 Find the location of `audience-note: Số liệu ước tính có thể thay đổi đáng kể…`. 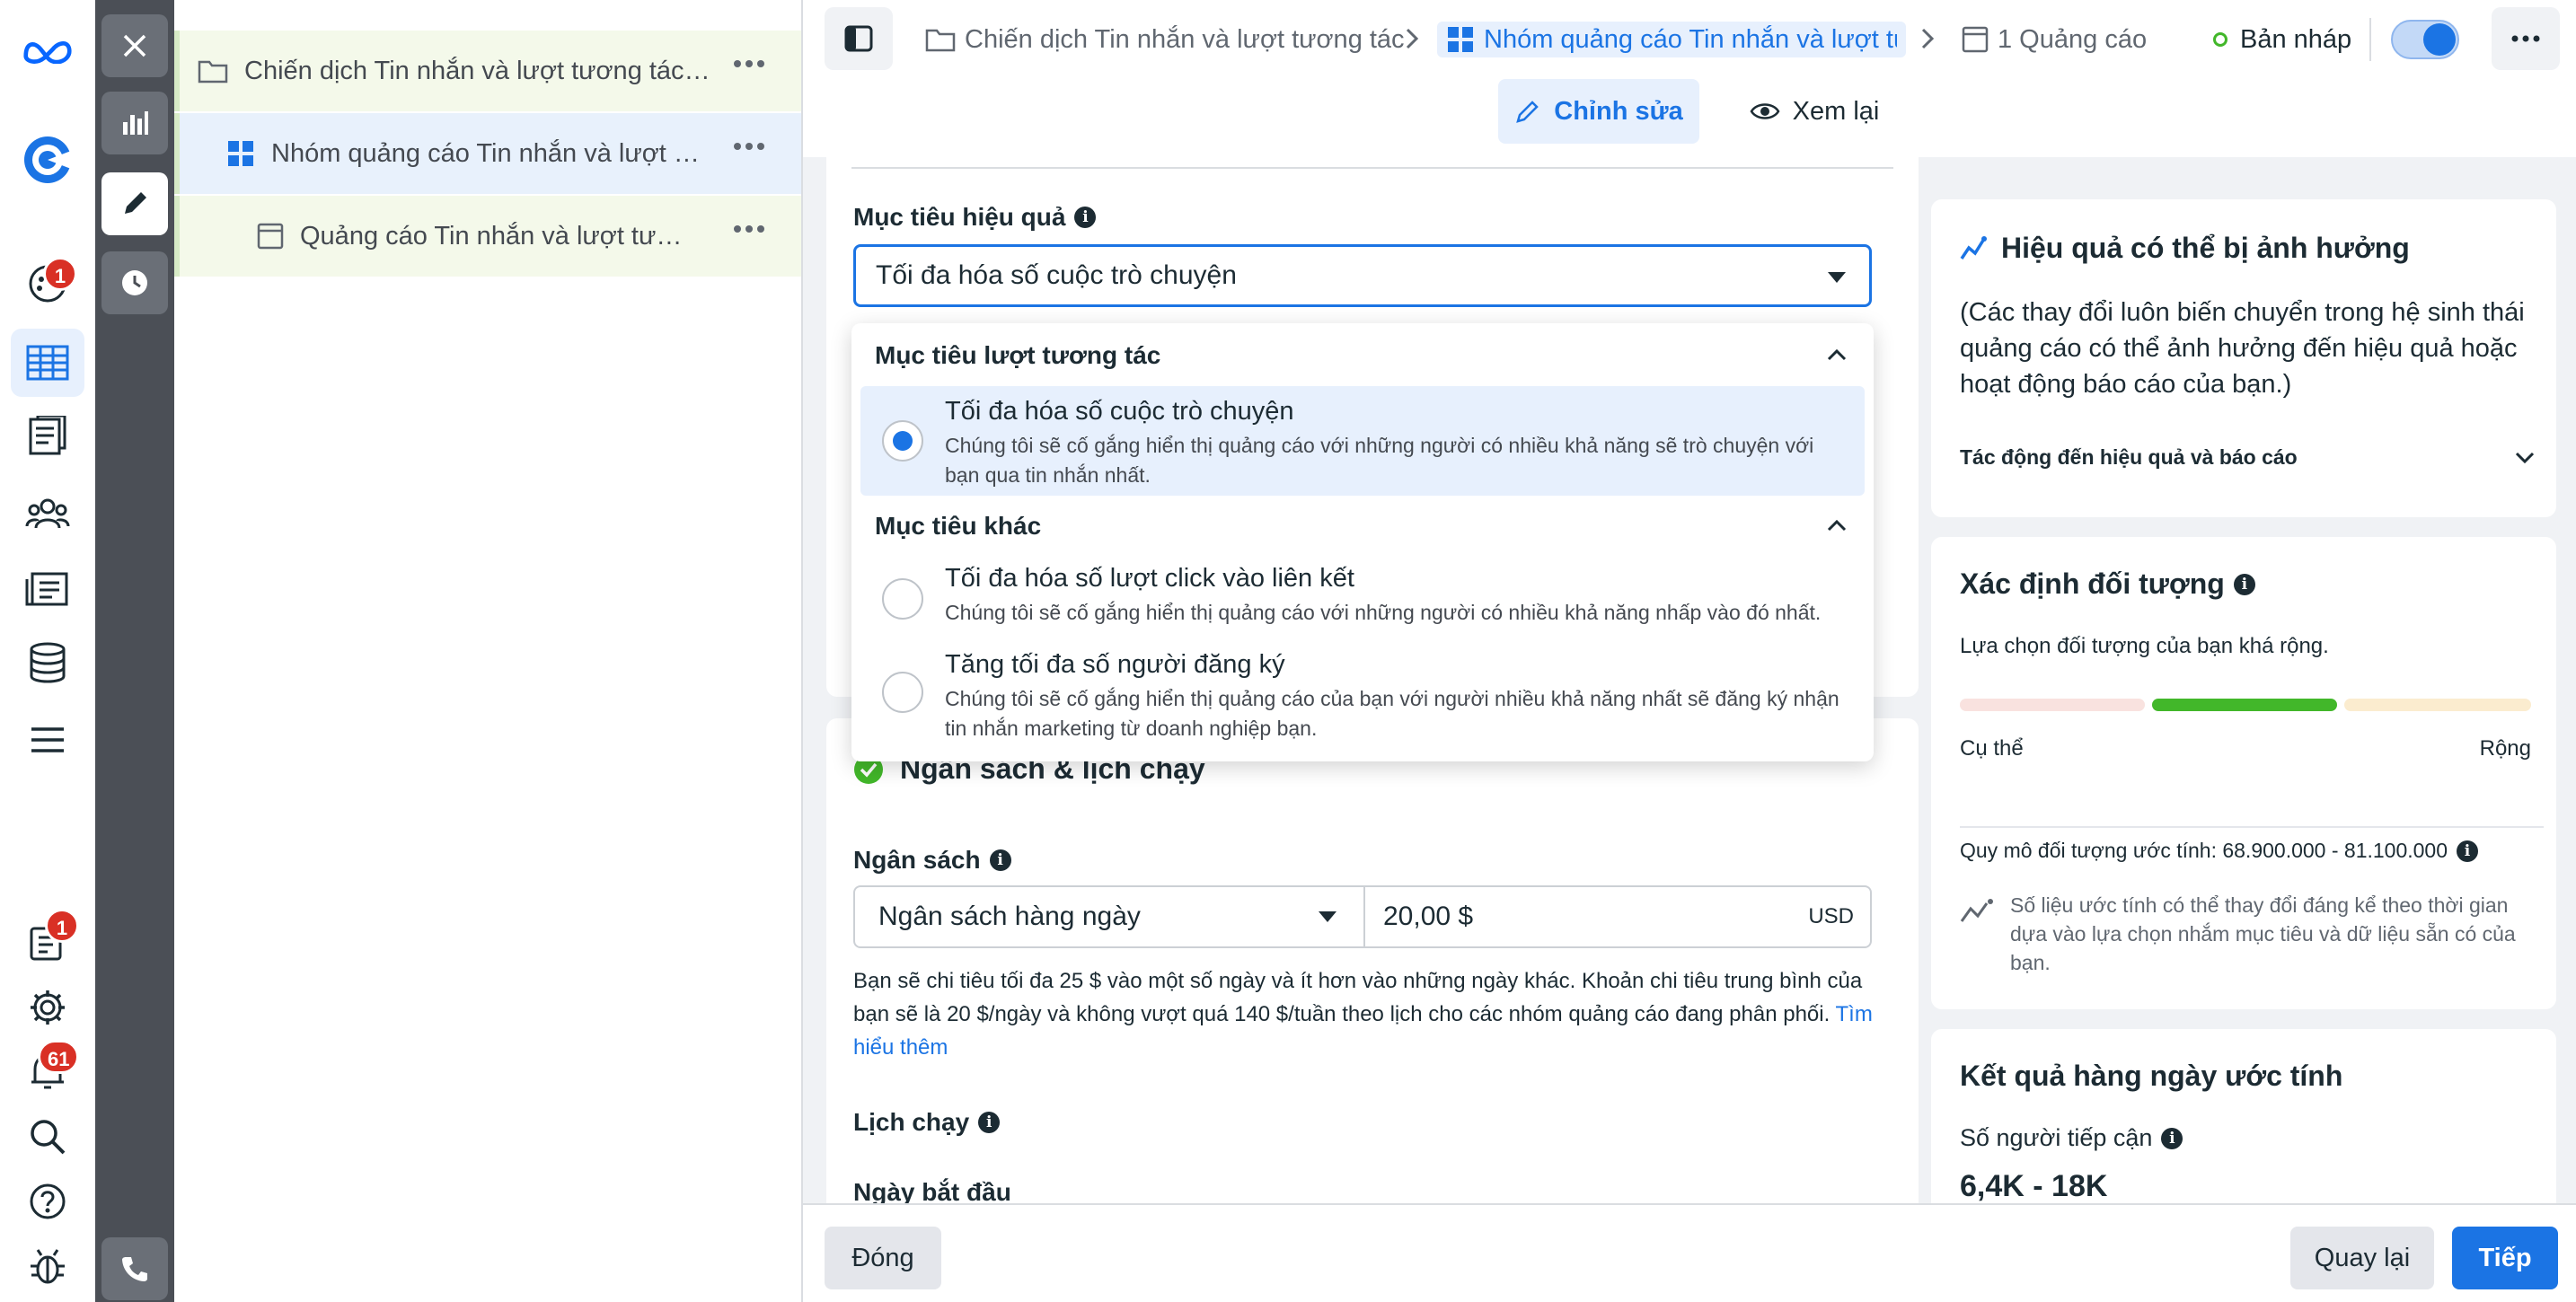

audience-note: Số liệu ước tính có thể thay đổi đáng kể… is located at coordinates (2263, 933).